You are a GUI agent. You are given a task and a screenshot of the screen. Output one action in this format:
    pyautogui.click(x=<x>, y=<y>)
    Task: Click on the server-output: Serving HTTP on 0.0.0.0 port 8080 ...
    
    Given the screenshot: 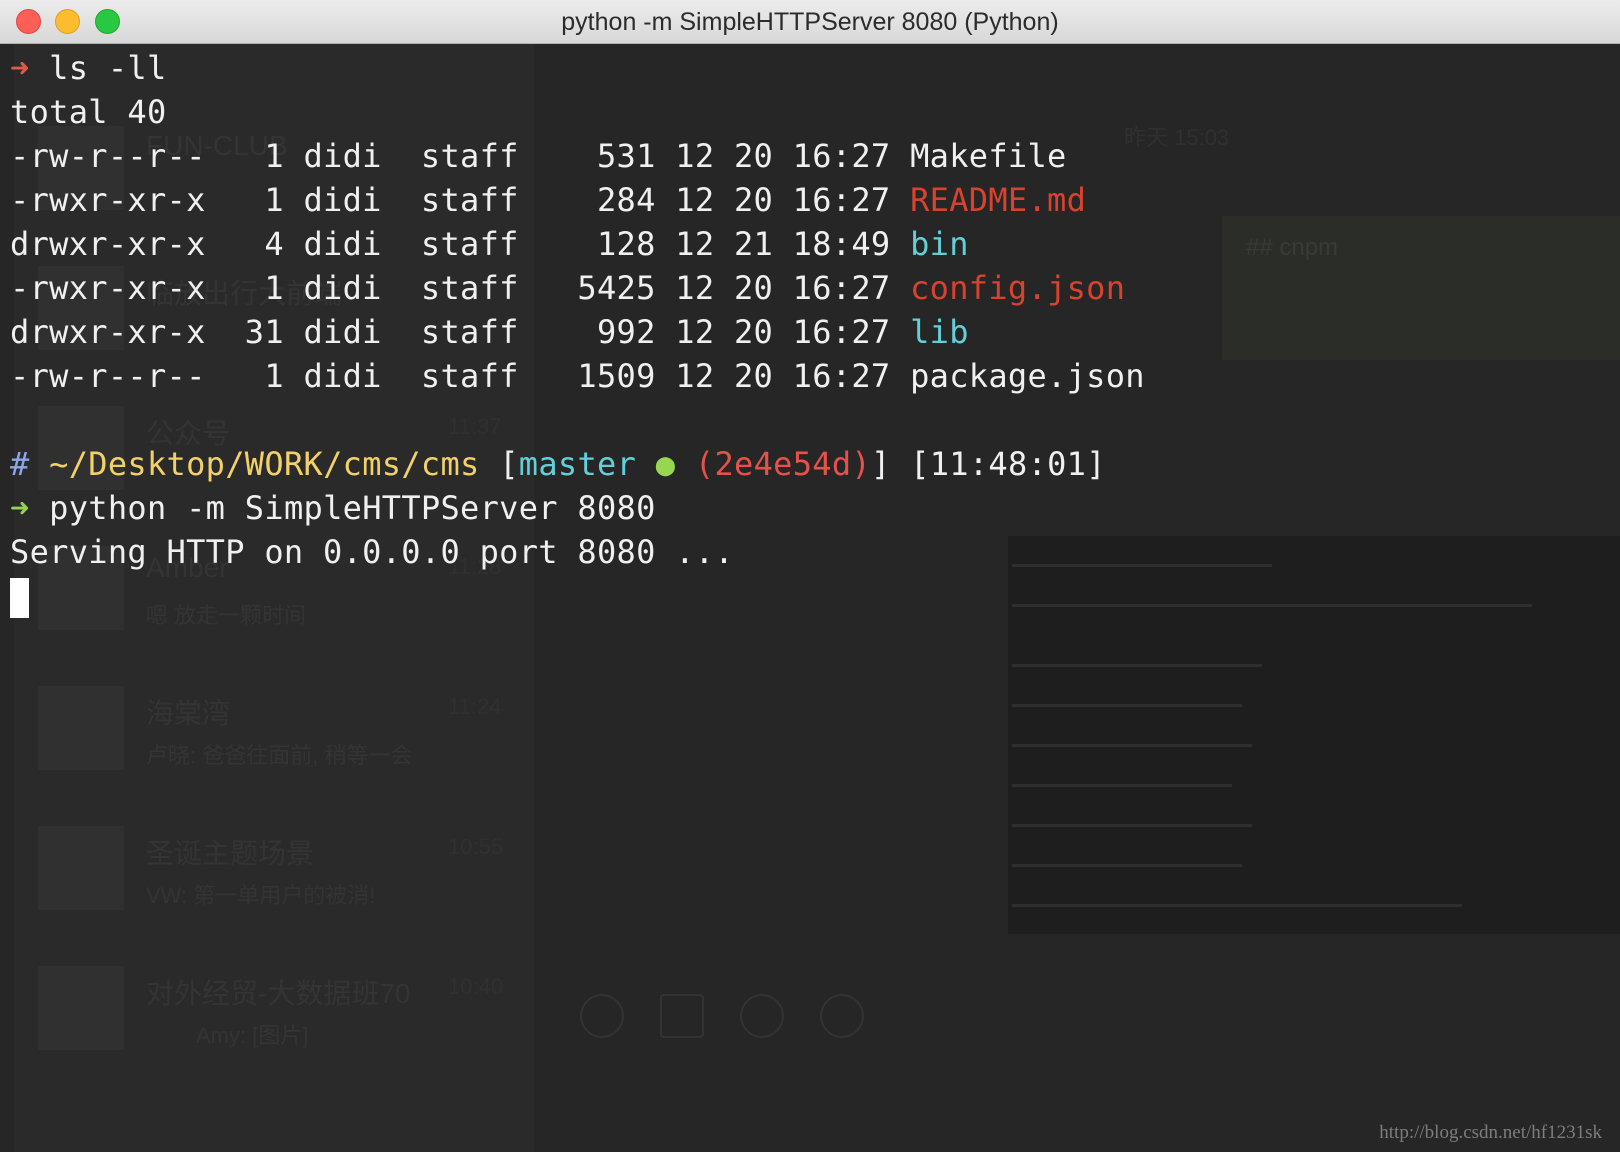 What is the action you would take?
    pyautogui.click(x=372, y=552)
    